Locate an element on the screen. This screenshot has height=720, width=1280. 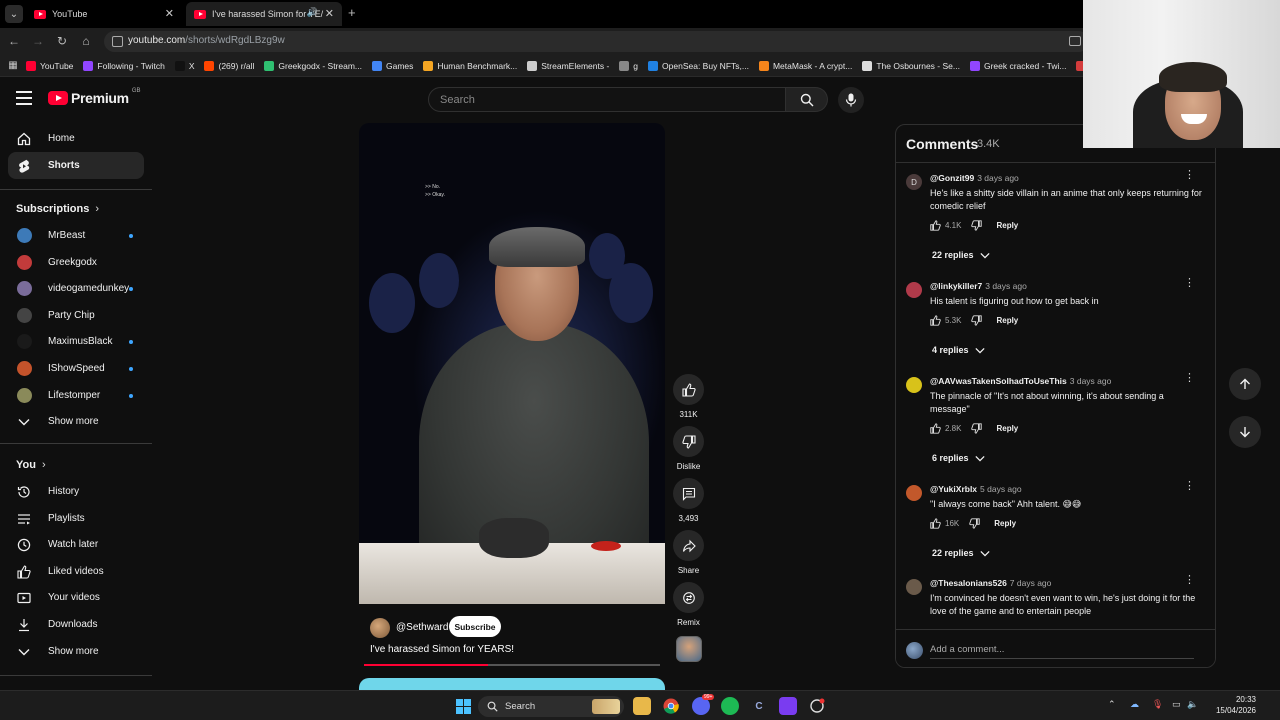
subscriptions-show-more: Show more is located at coordinates (76, 421).